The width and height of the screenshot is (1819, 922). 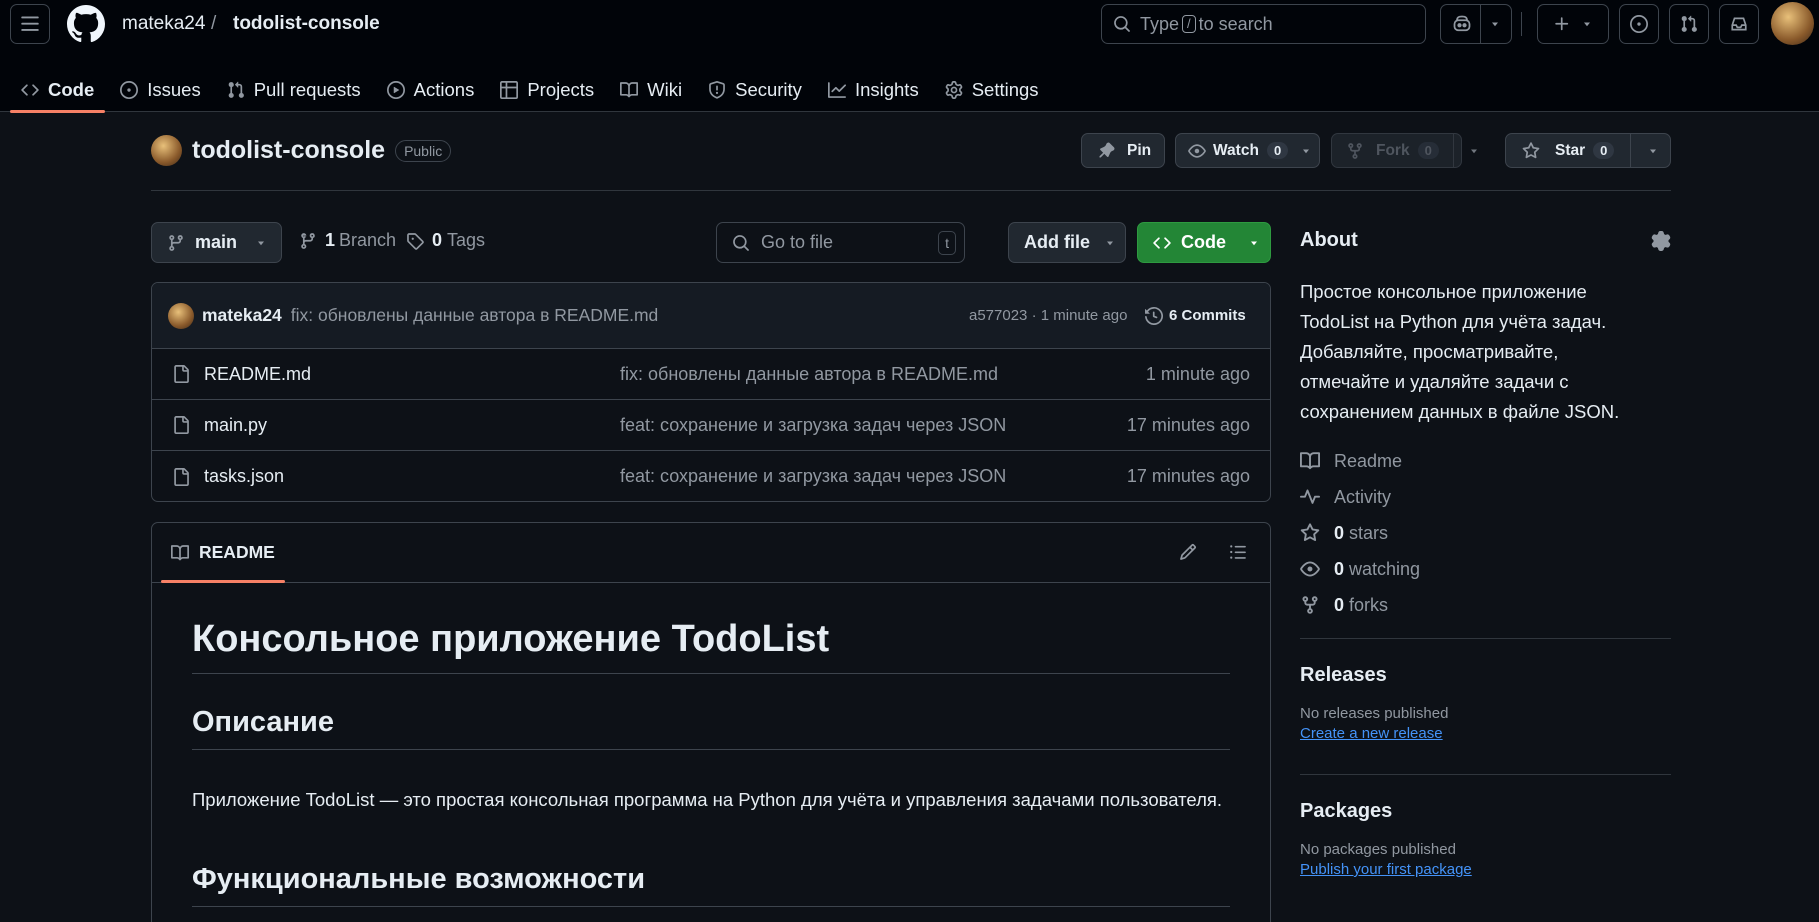 I want to click on code-icon, so click(x=30, y=89).